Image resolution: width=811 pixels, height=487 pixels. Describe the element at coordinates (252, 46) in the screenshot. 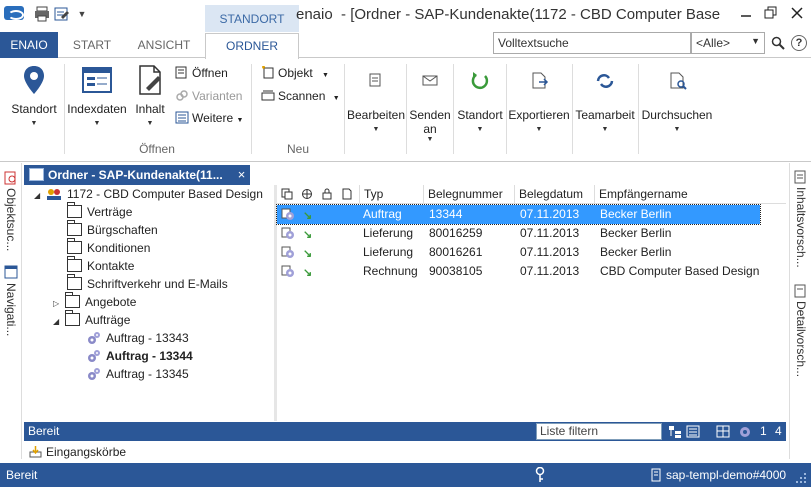

I see `tab-ordner: ORDNER` at that location.